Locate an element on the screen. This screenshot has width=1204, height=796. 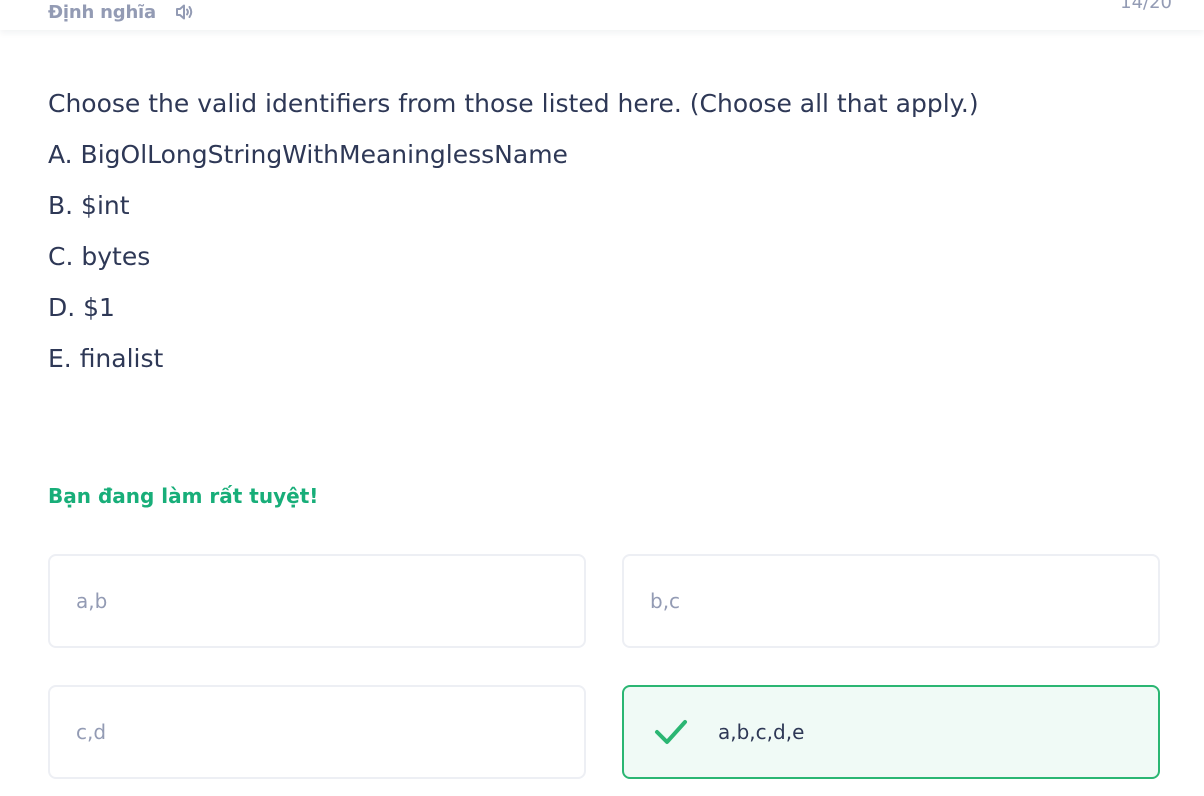
answer-option-label: a,b,c,d,e is located at coordinates (761, 732).